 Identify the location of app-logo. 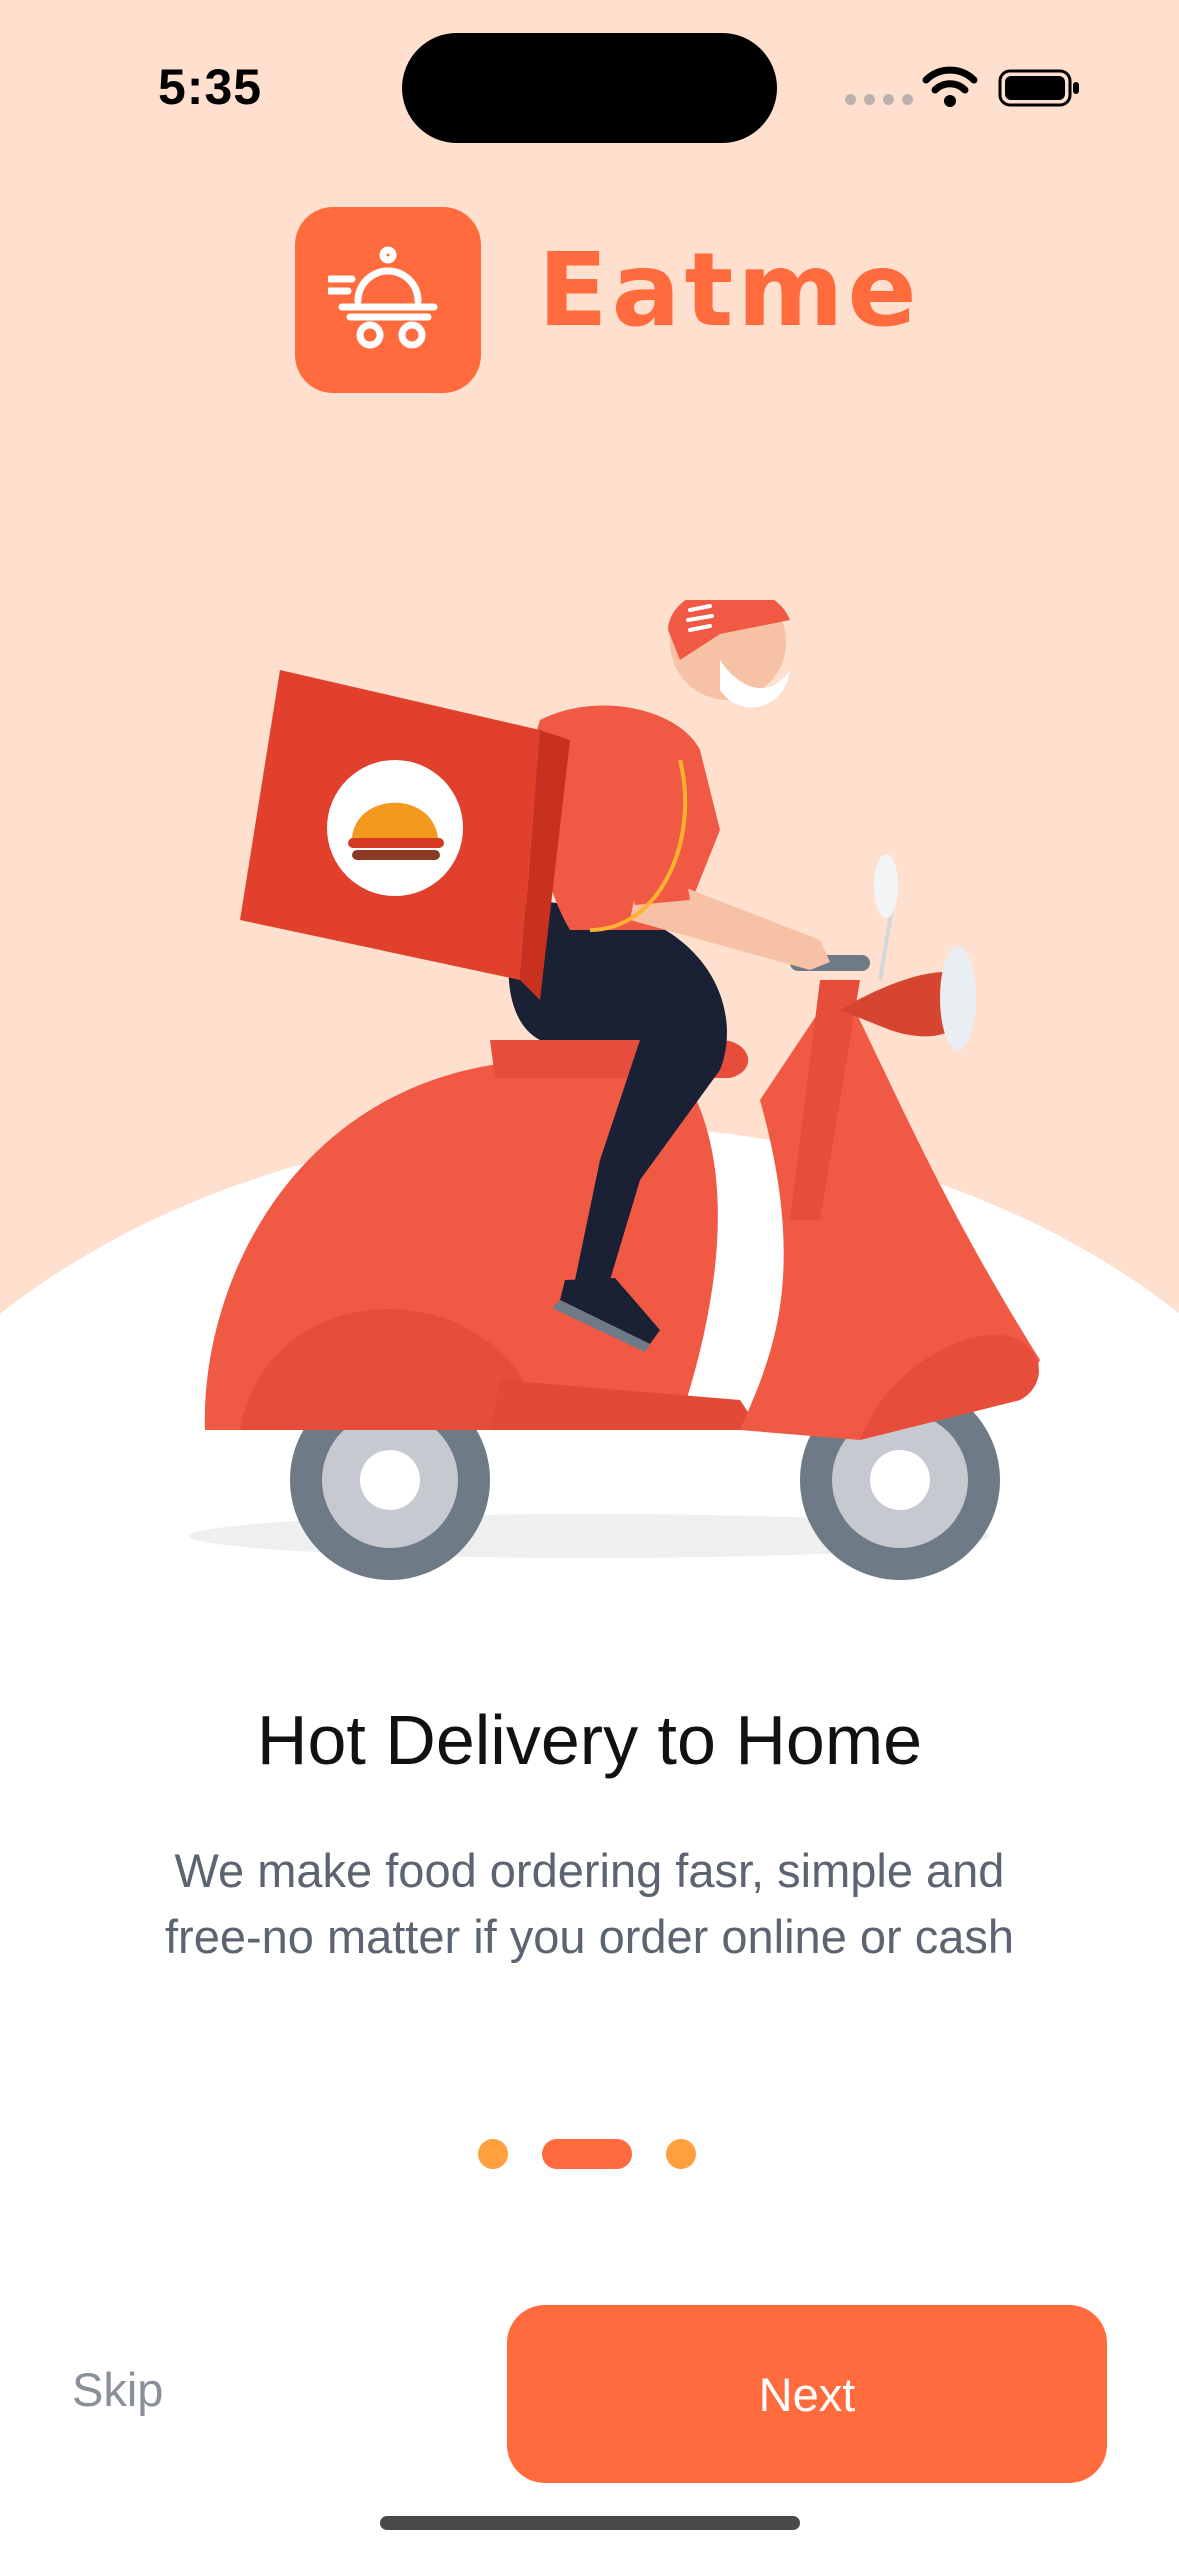
(388, 300).